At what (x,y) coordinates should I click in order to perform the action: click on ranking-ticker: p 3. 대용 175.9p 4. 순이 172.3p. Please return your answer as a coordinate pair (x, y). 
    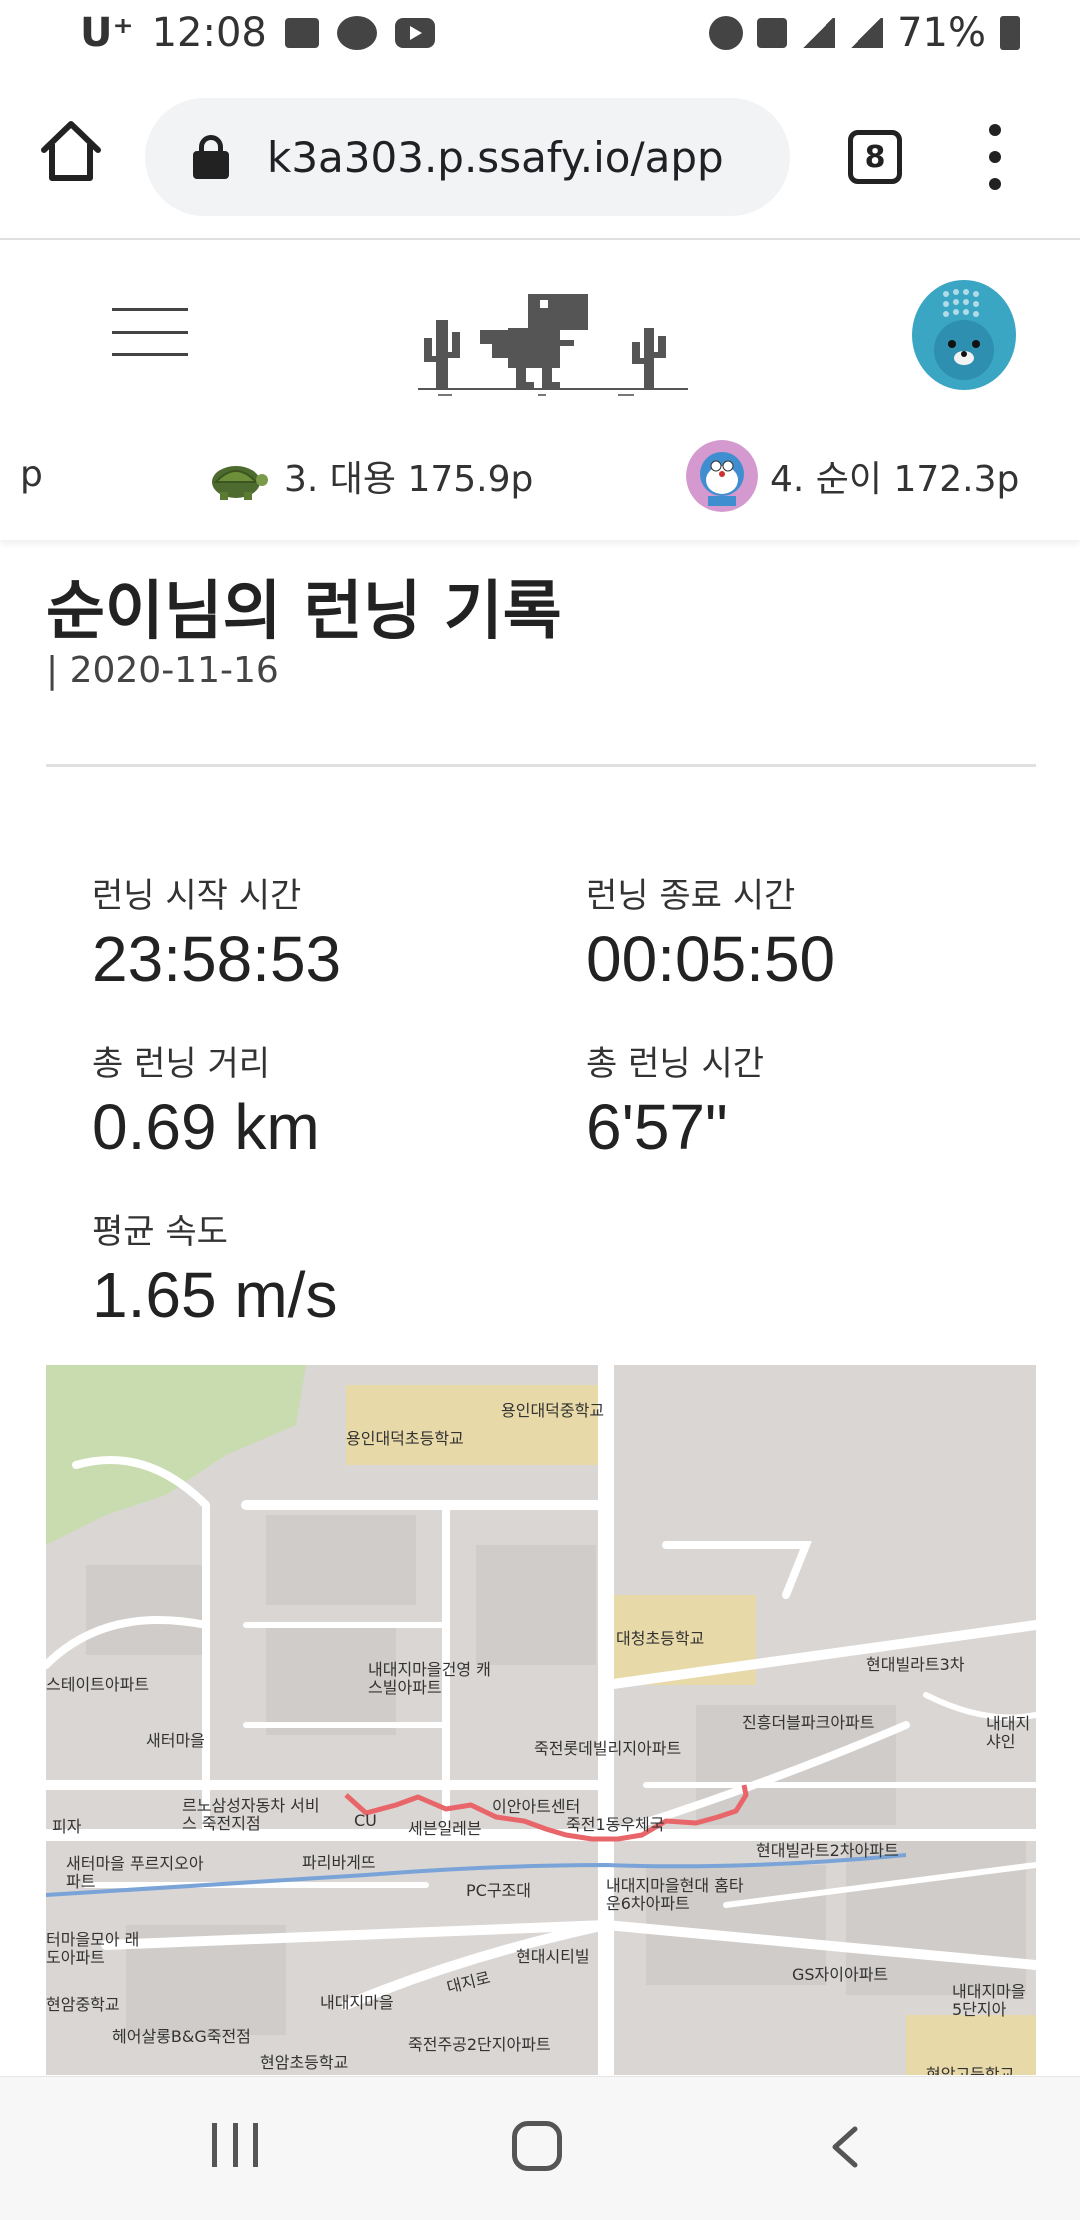
    Looking at the image, I should click on (540, 480).